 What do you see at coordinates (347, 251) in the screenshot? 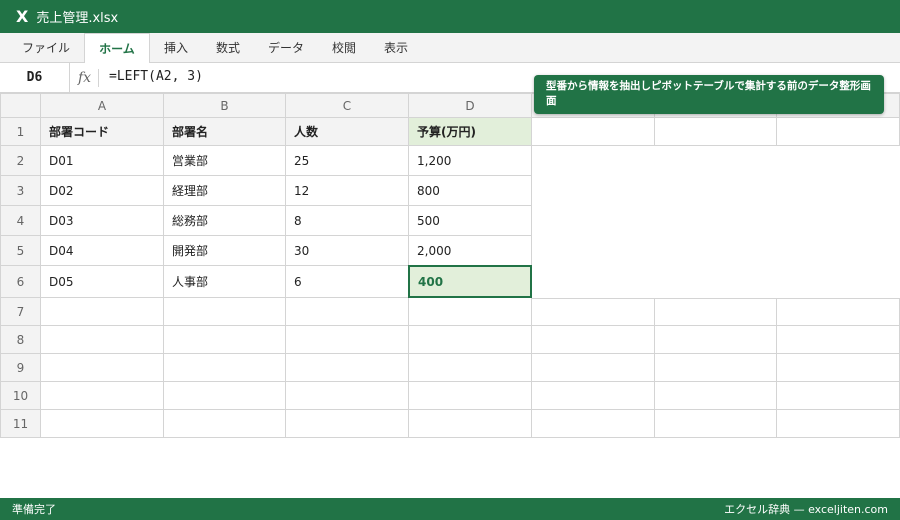
I see `table-cell: 30` at bounding box center [347, 251].